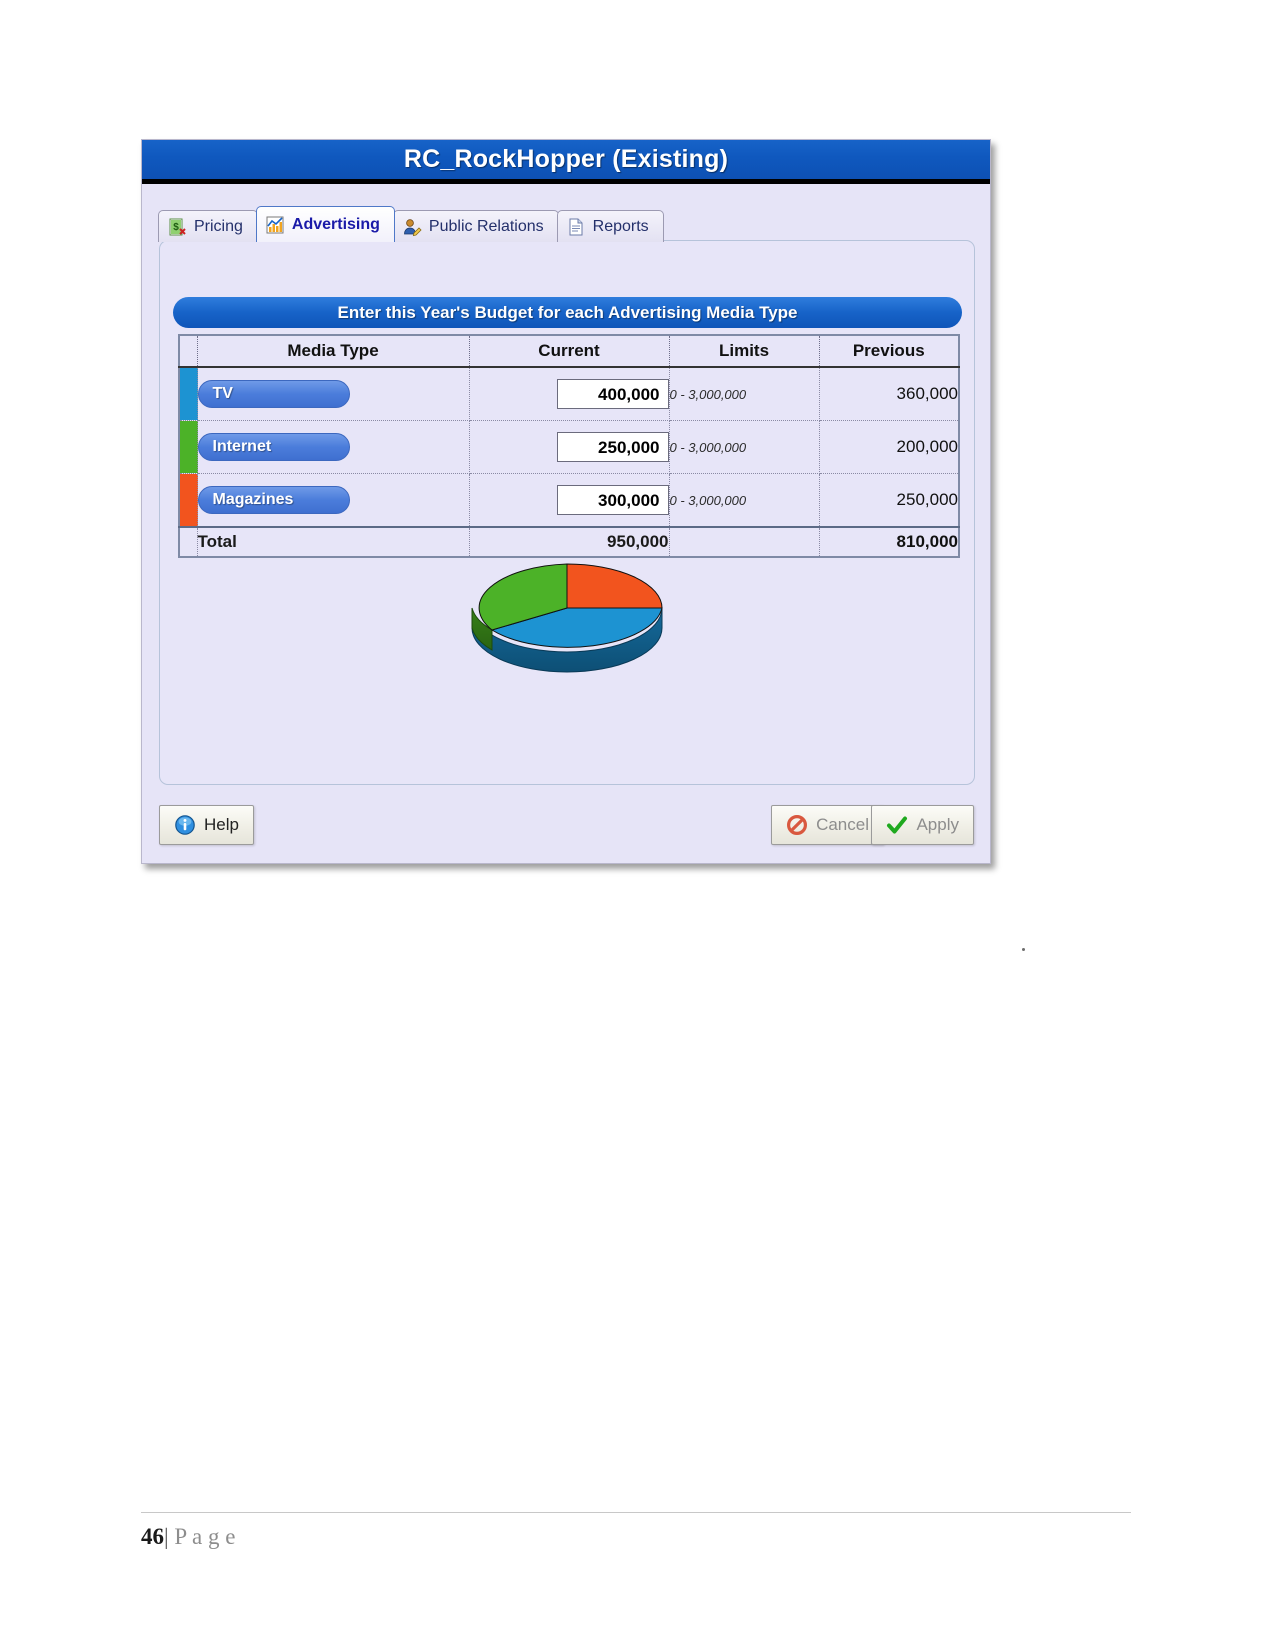 The width and height of the screenshot is (1275, 1650). What do you see at coordinates (744, 500) in the screenshot?
I see `limits-cell-magazines: 0 - 3,000,000` at bounding box center [744, 500].